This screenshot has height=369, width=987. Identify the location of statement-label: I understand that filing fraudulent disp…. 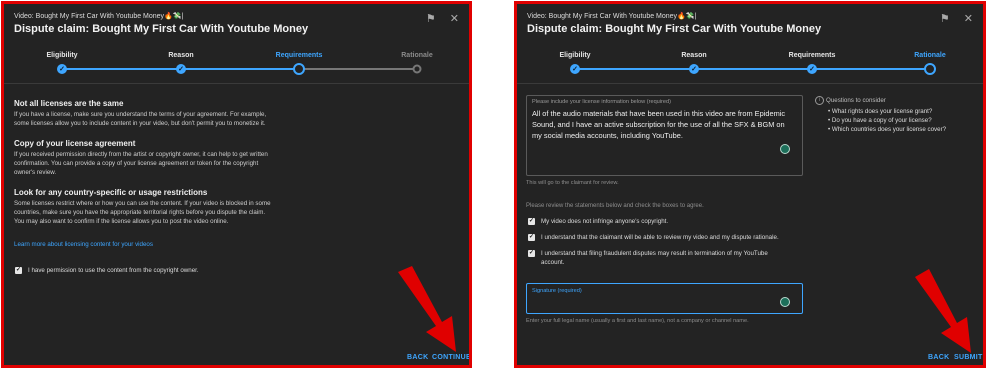
(654, 258).